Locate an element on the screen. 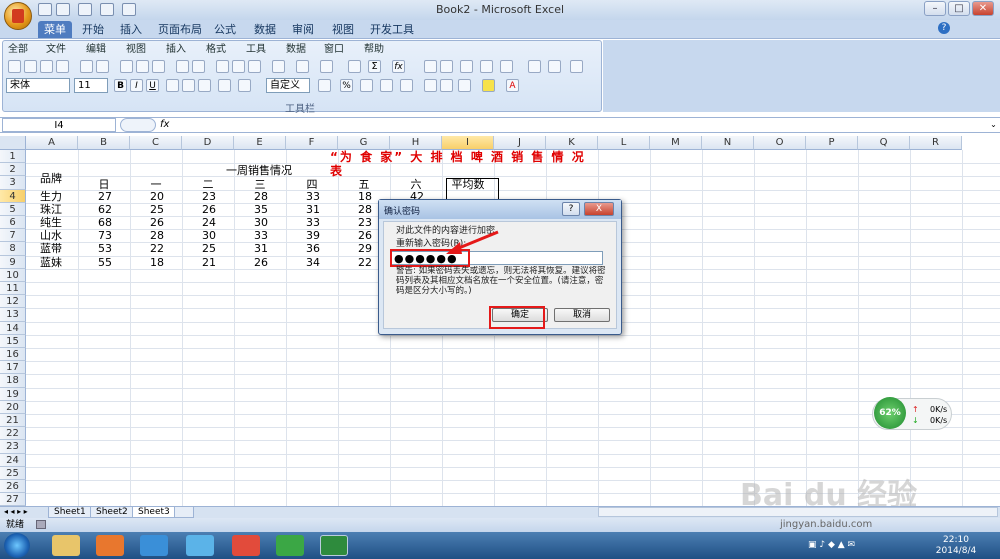  format-painter-icon is located at coordinates (278, 66).